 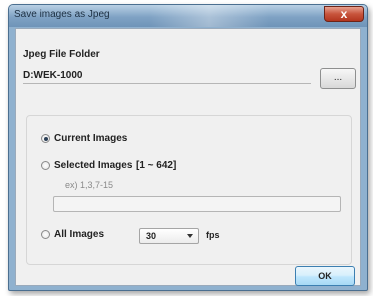 I want to click on current-images-label: Current Images, so click(x=91, y=138).